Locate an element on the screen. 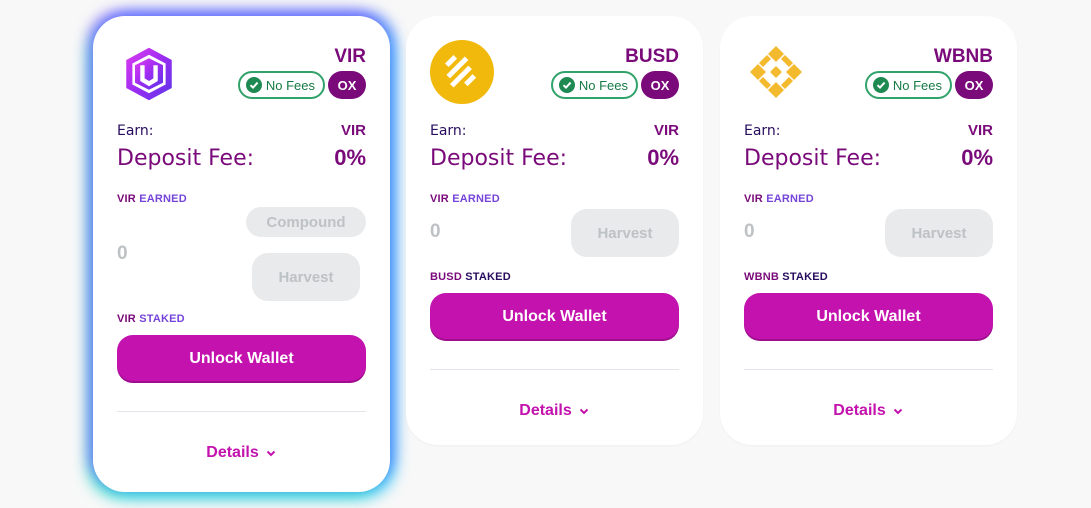 This screenshot has height=508, width=1091. card-header: BUSD No Fees OX is located at coordinates (554, 72).